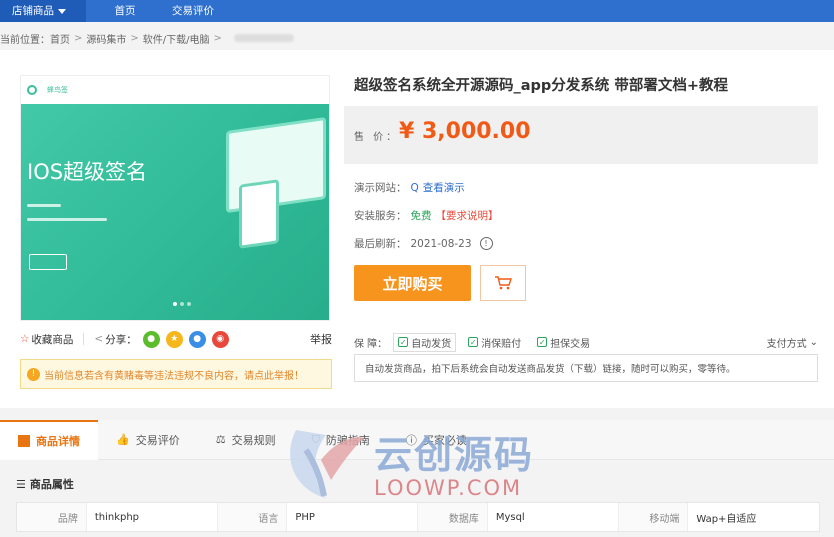 This screenshot has width=834, height=537. Describe the element at coordinates (252, 517) in the screenshot. I see `attr-key: 语言` at that location.